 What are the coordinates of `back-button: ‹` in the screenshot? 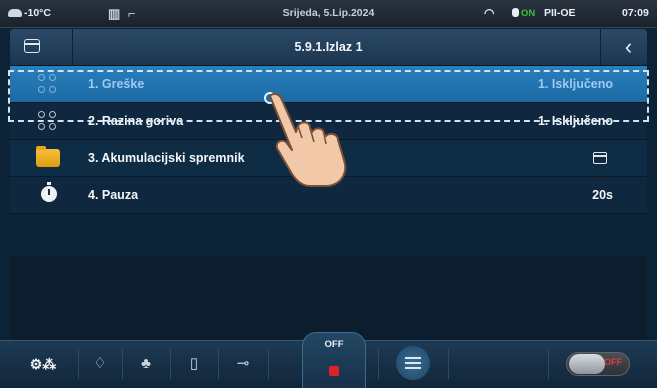 It's located at (628, 47).